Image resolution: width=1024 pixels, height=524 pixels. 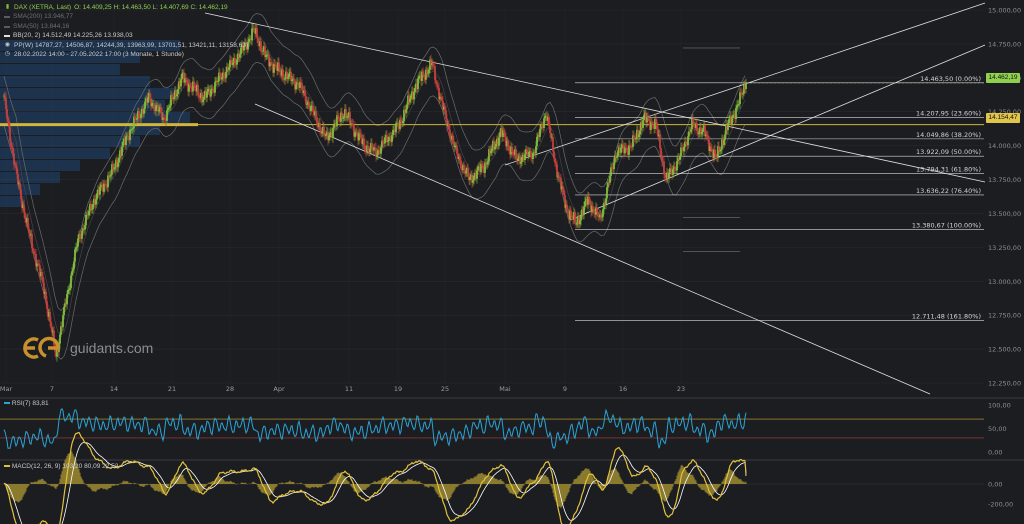 I want to click on macd-tick-label: -200,00, so click(x=1000, y=505).